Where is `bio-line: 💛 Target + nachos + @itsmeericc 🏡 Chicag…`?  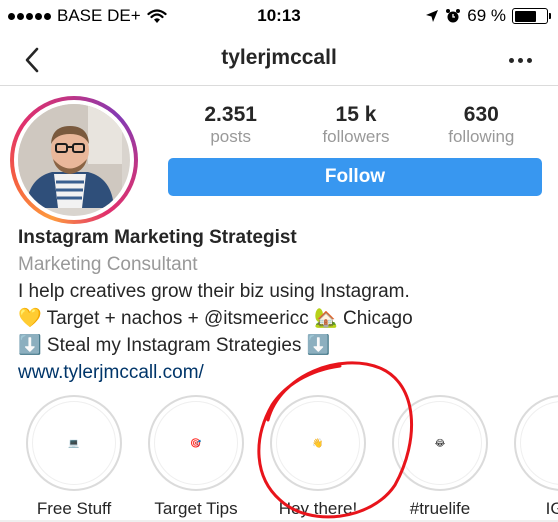 bio-line: 💛 Target + nachos + @itsmeericc 🏡 Chicag… is located at coordinates (215, 318).